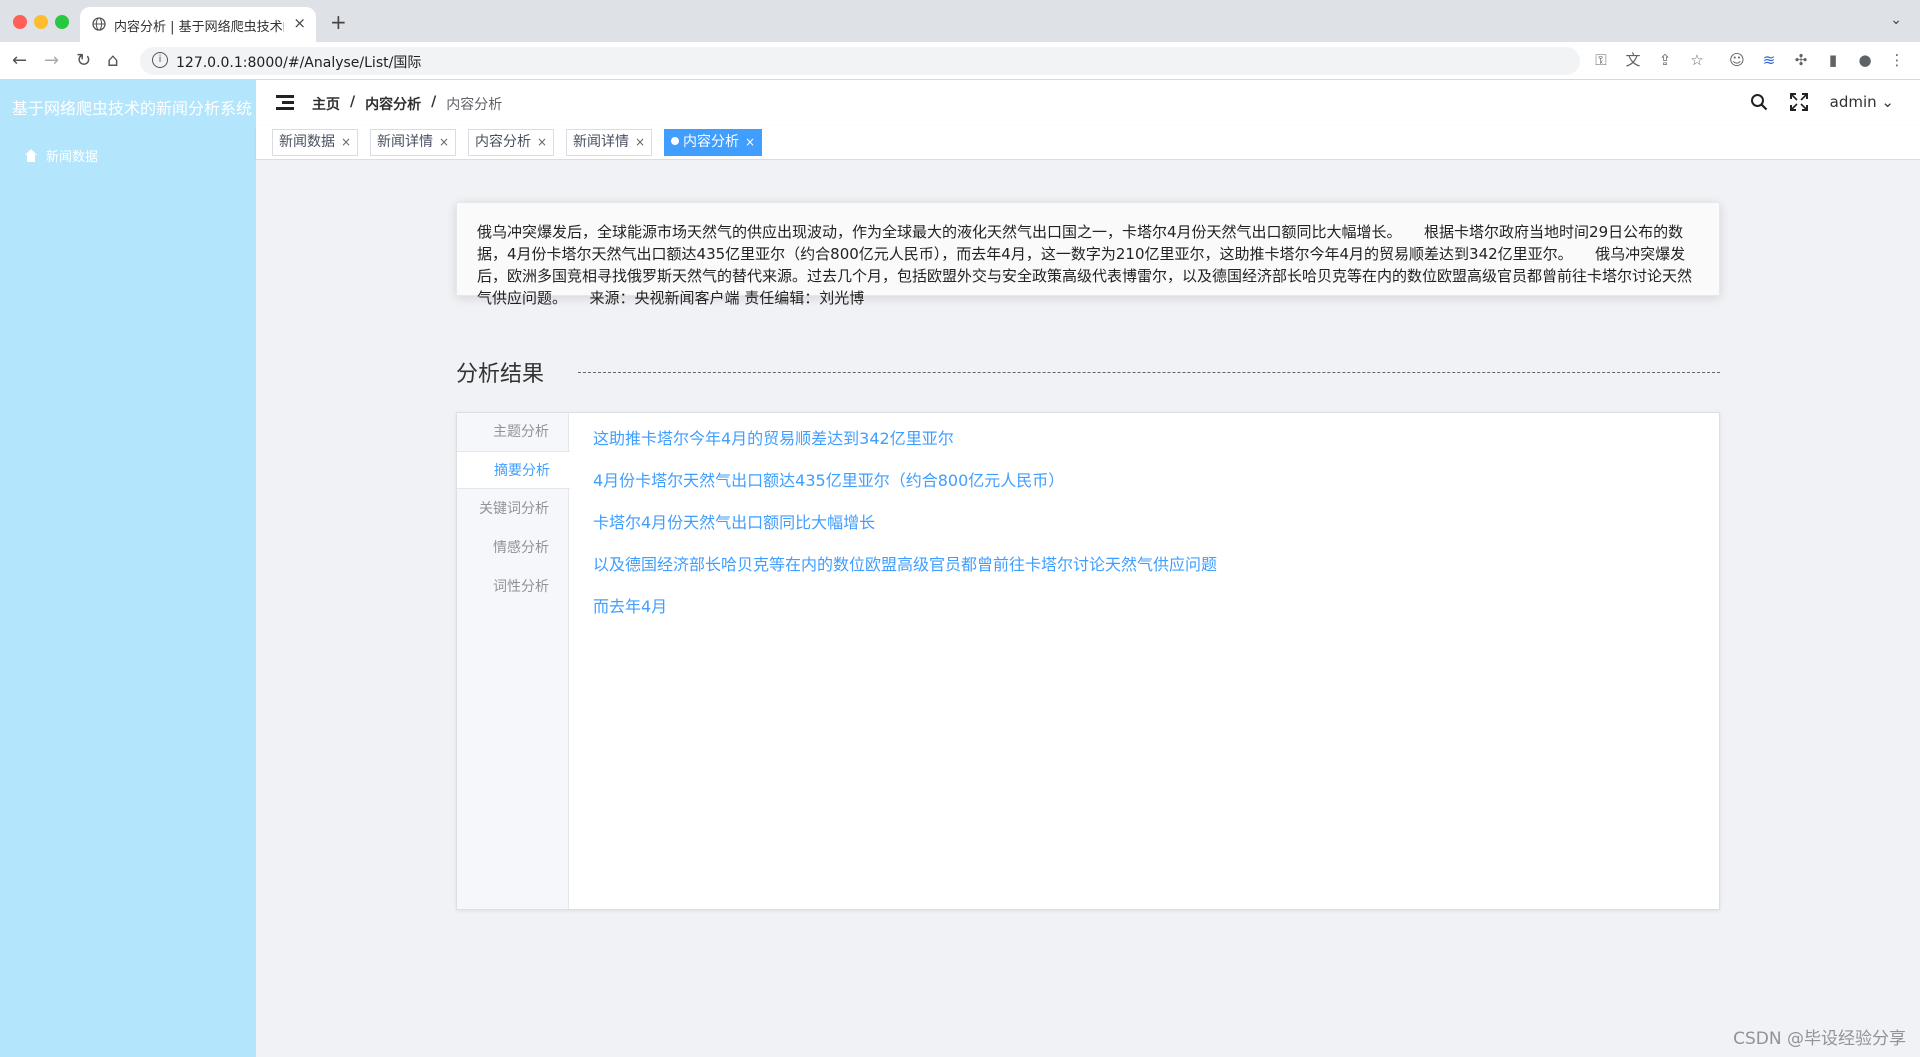 Image resolution: width=1920 pixels, height=1057 pixels. I want to click on tab-sentiment-analysis: 情感分析, so click(513, 548).